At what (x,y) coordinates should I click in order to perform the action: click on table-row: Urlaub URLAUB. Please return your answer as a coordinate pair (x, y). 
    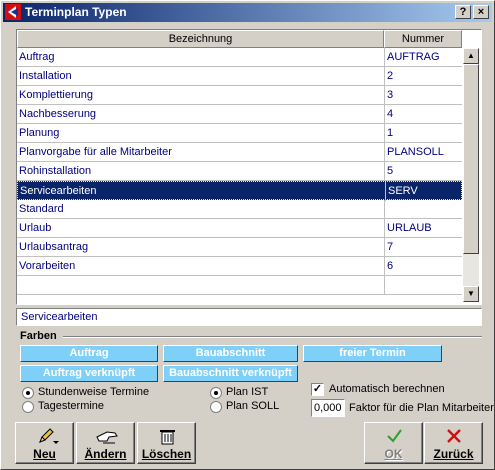
    Looking at the image, I should click on (239, 228).